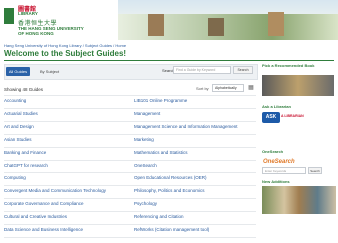 The height and width of the screenshot is (243, 338). Describe the element at coordinates (288, 65) in the screenshot. I see `sidebar-heading-recommended-book: Pick a Recommended Book` at that location.